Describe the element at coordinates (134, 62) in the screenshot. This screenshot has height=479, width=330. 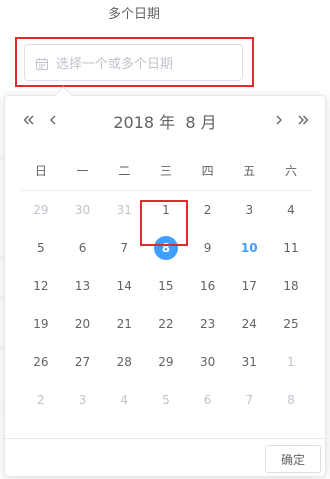
I see `input-highlight-box` at that location.